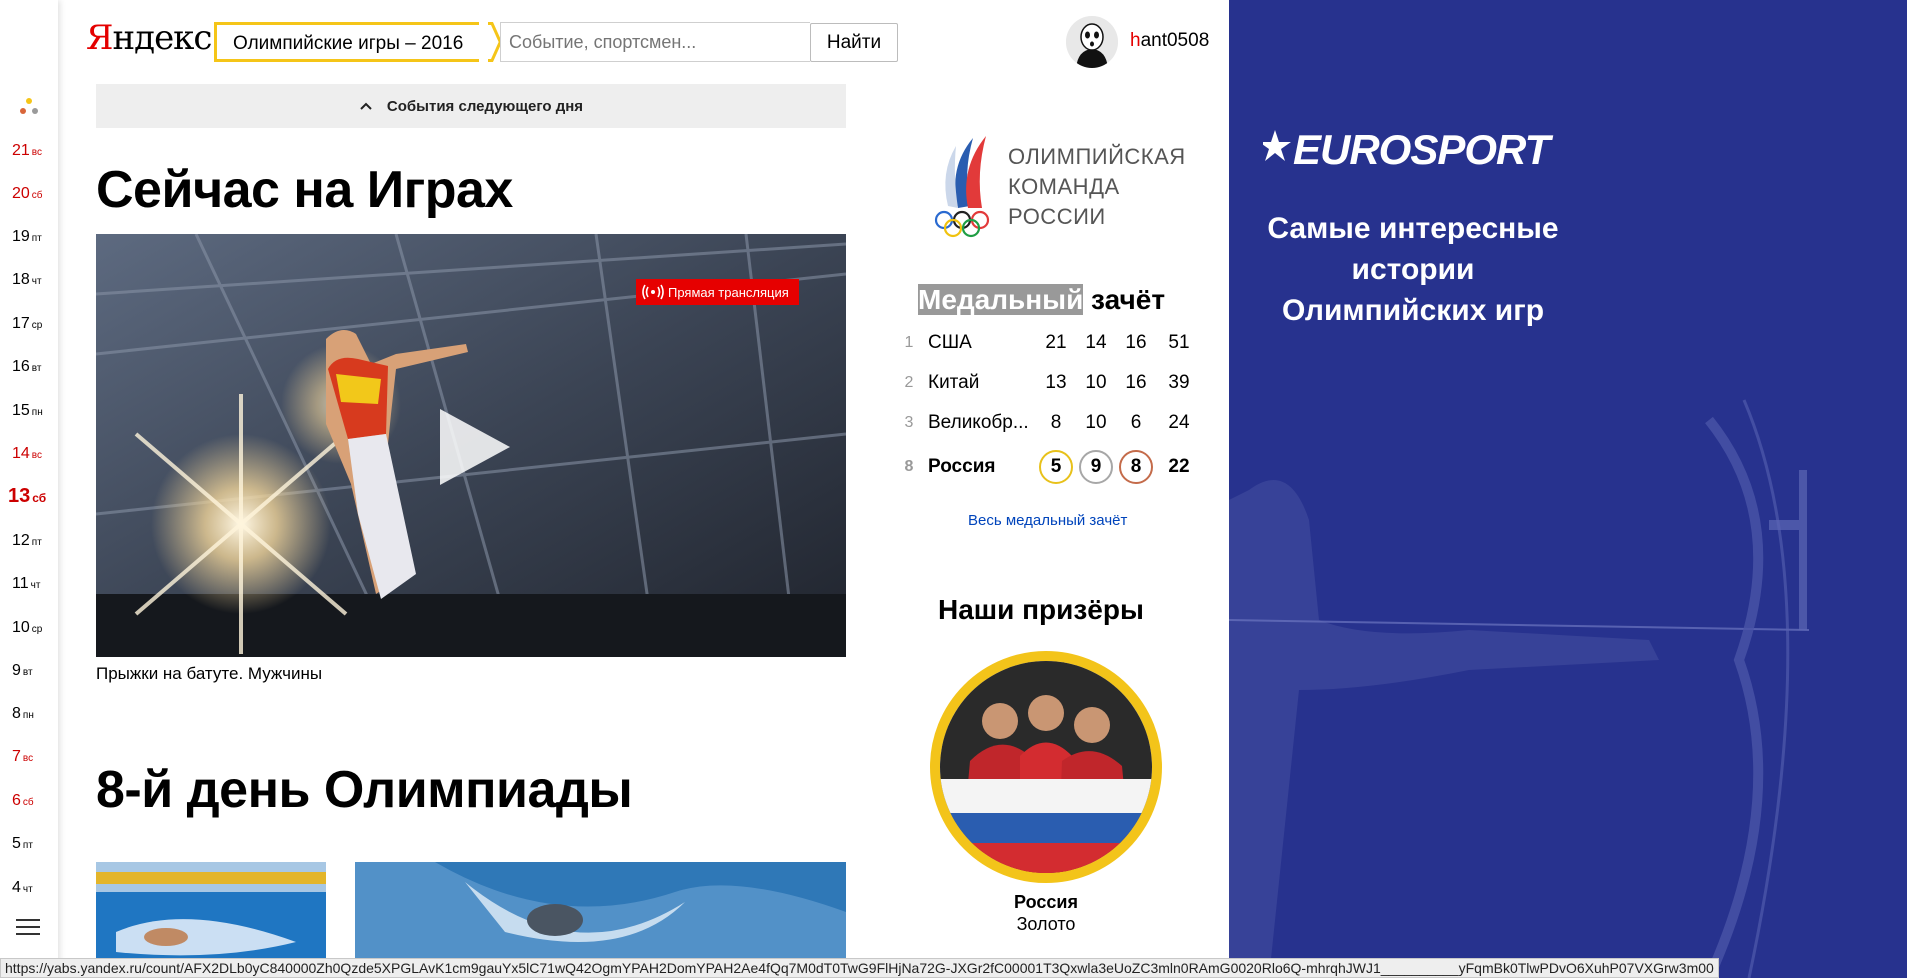 This screenshot has height=978, width=1907. Describe the element at coordinates (21, 279) in the screenshot. I see `date-number: 18` at that location.